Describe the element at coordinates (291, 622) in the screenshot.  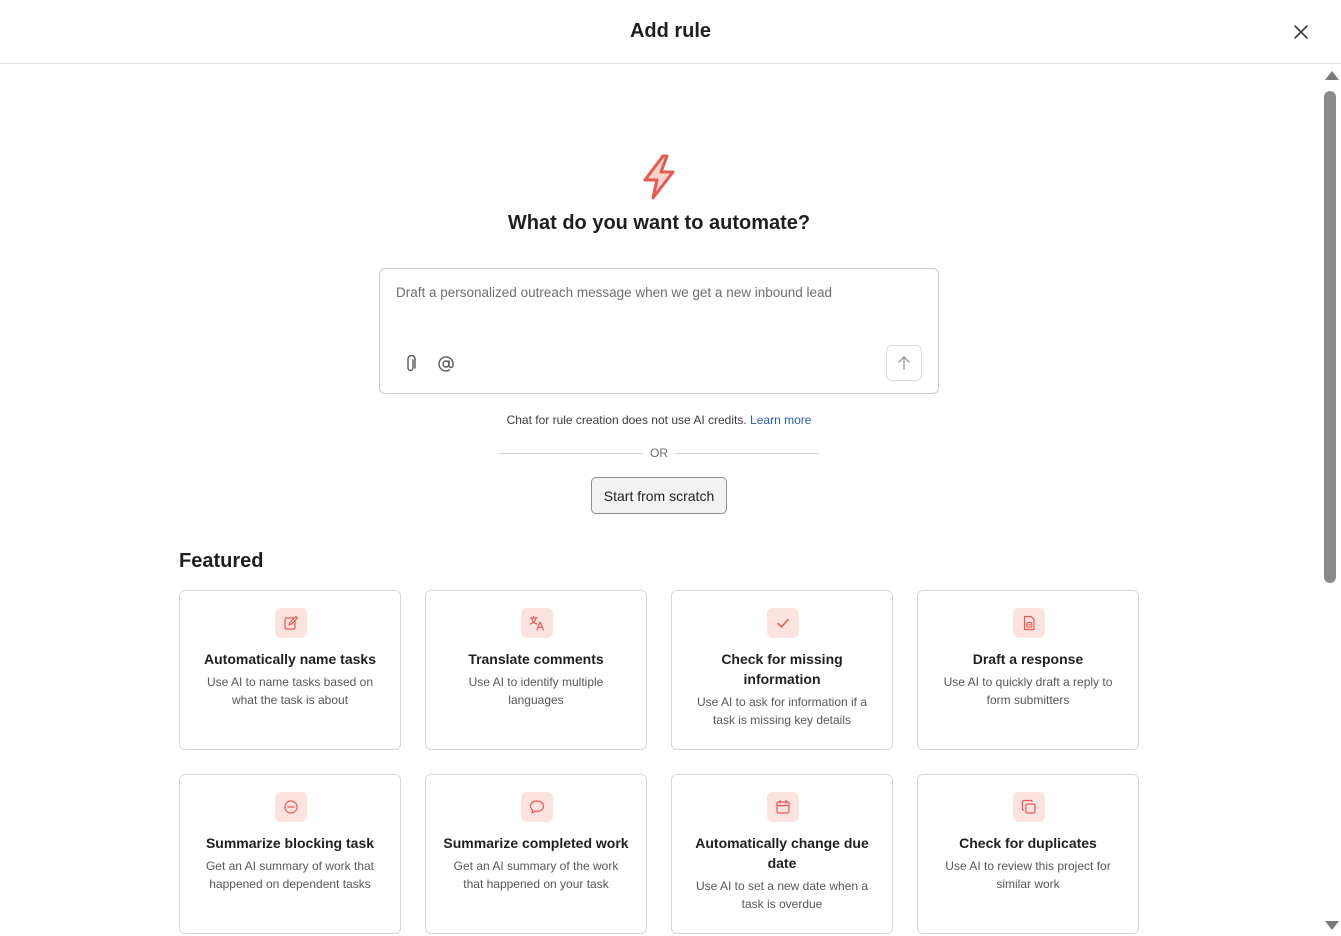
I see `edit-icon` at that location.